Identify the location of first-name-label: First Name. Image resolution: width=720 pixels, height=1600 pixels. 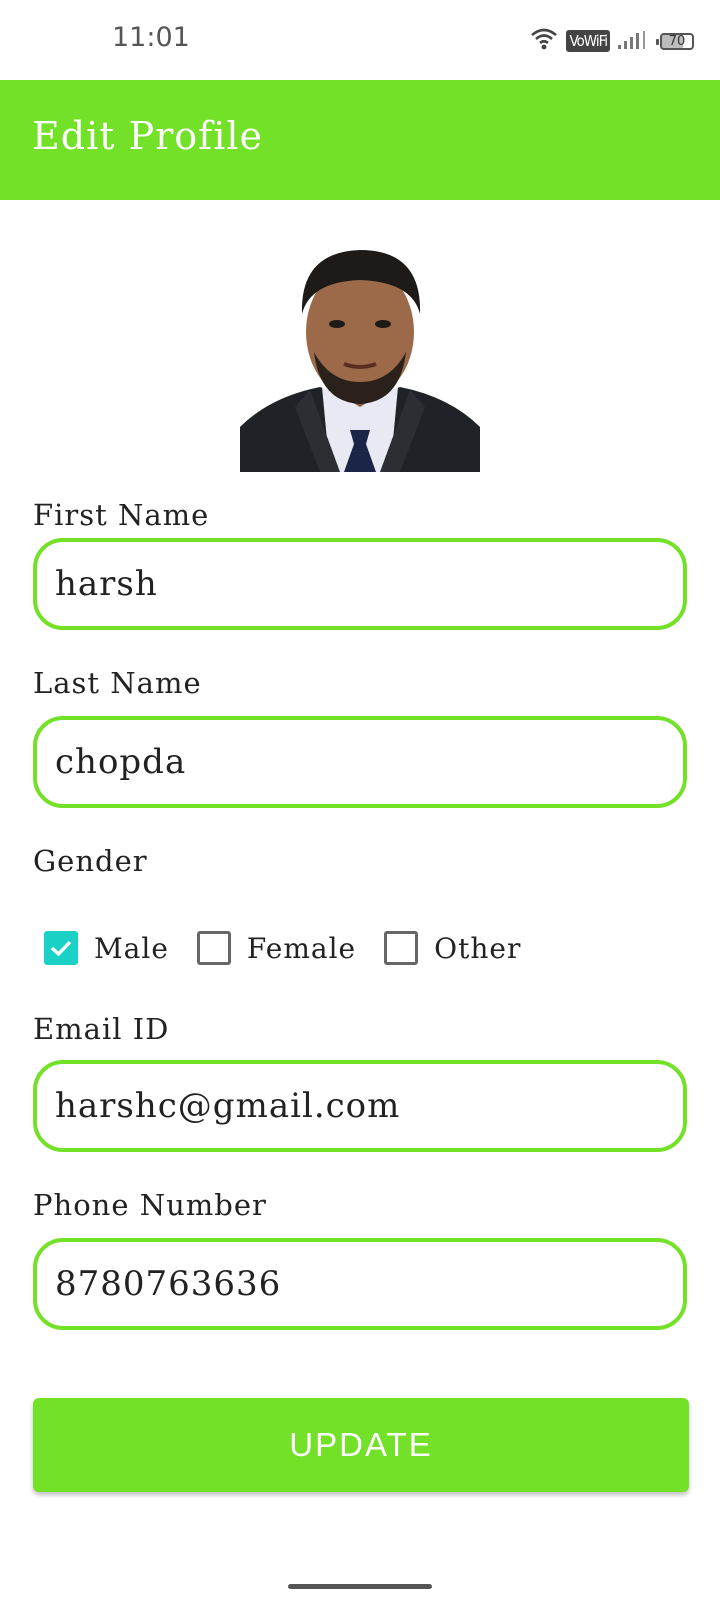
(121, 515).